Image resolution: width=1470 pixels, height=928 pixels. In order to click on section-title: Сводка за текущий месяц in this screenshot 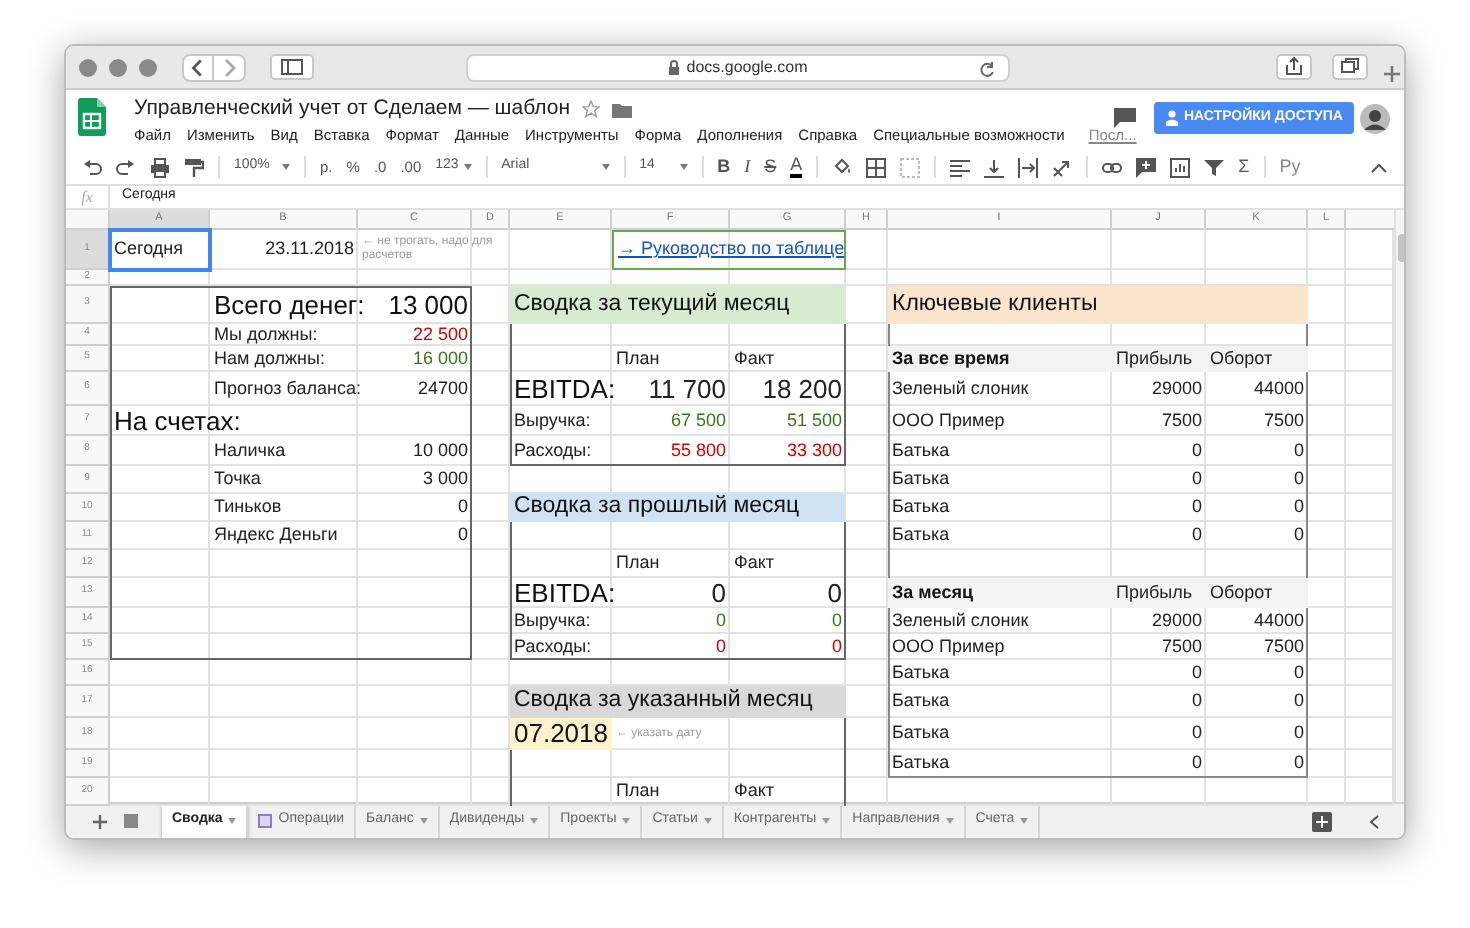, I will do `click(678, 305)`.